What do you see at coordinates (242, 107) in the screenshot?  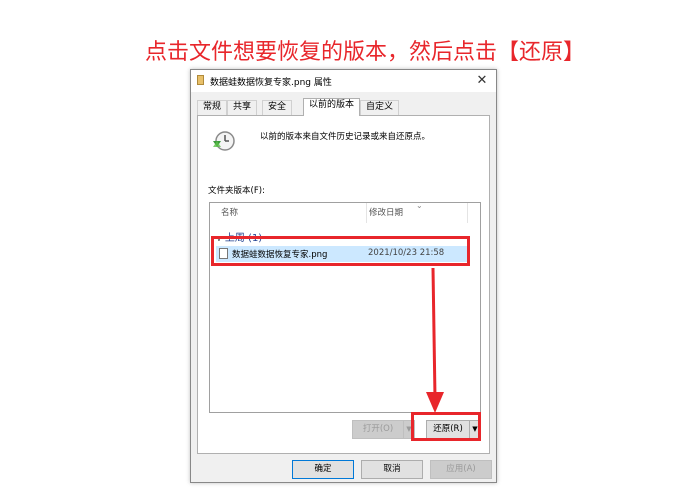 I see `tab-sharing: 共享` at bounding box center [242, 107].